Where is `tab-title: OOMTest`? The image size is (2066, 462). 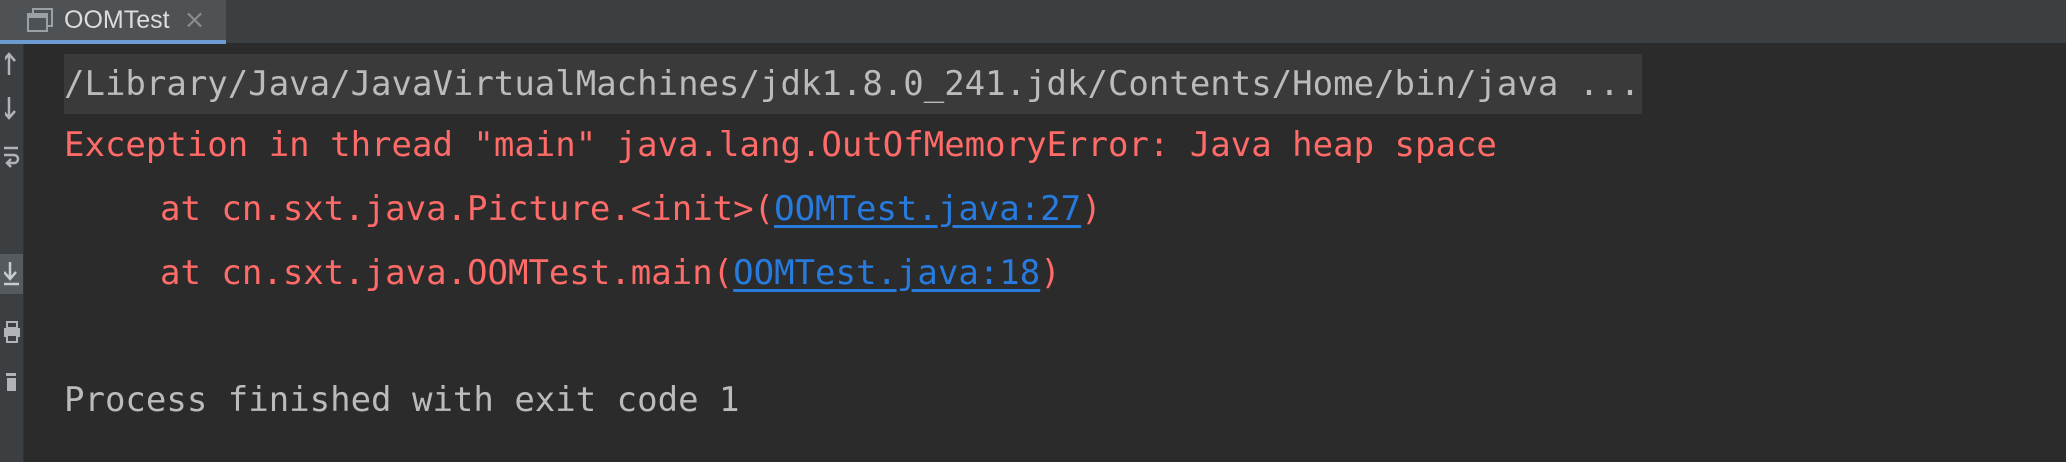
tab-title: OOMTest is located at coordinates (117, 19).